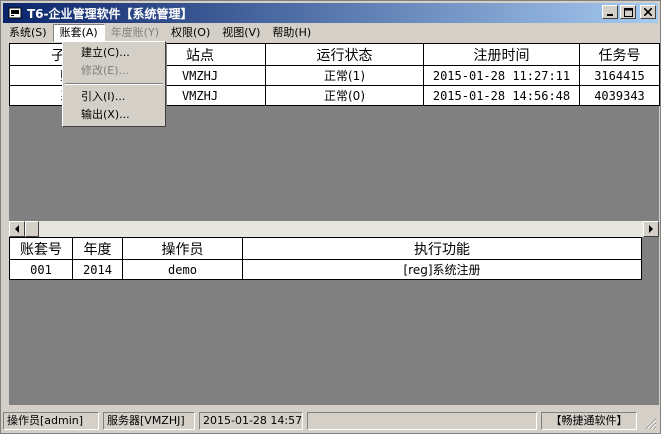  What do you see at coordinates (149, 421) in the screenshot?
I see `status-server: 服务器[VMZHJ]` at bounding box center [149, 421].